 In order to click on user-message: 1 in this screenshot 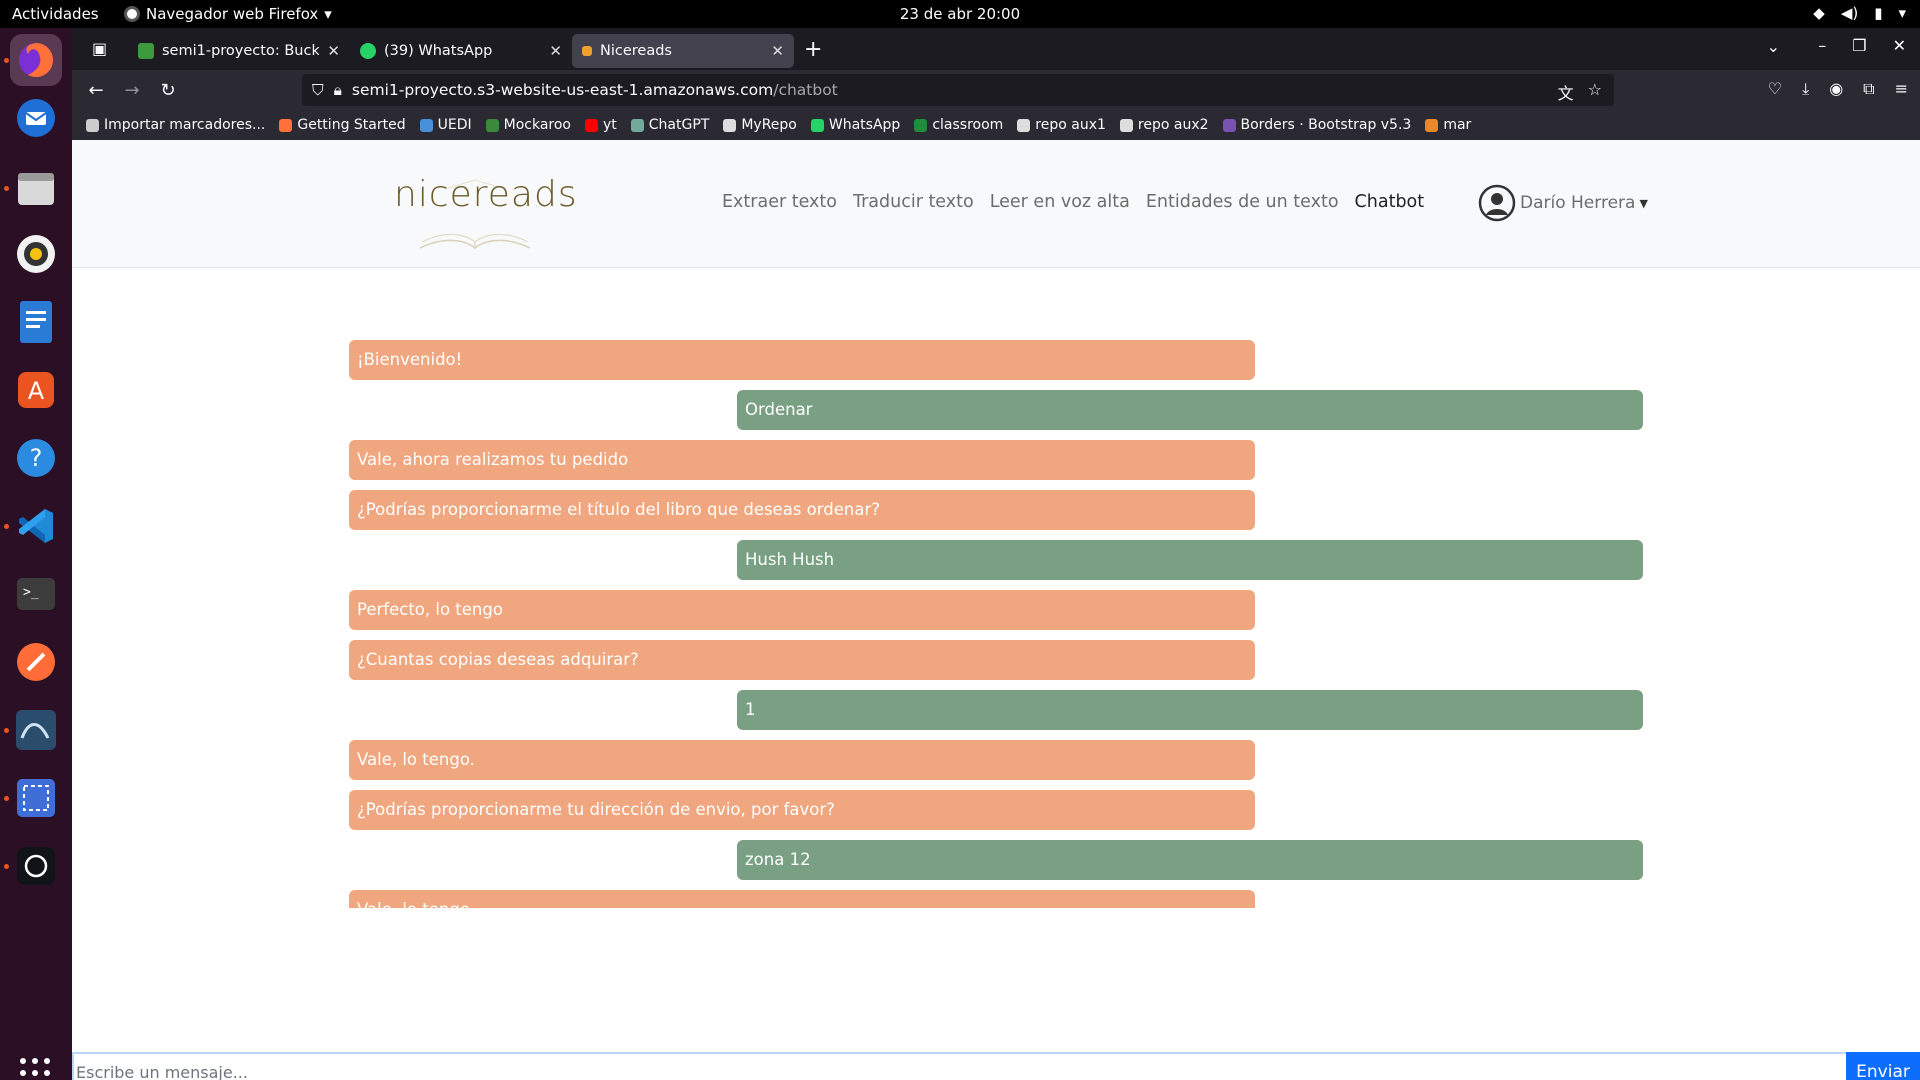, I will do `click(1190, 710)`.